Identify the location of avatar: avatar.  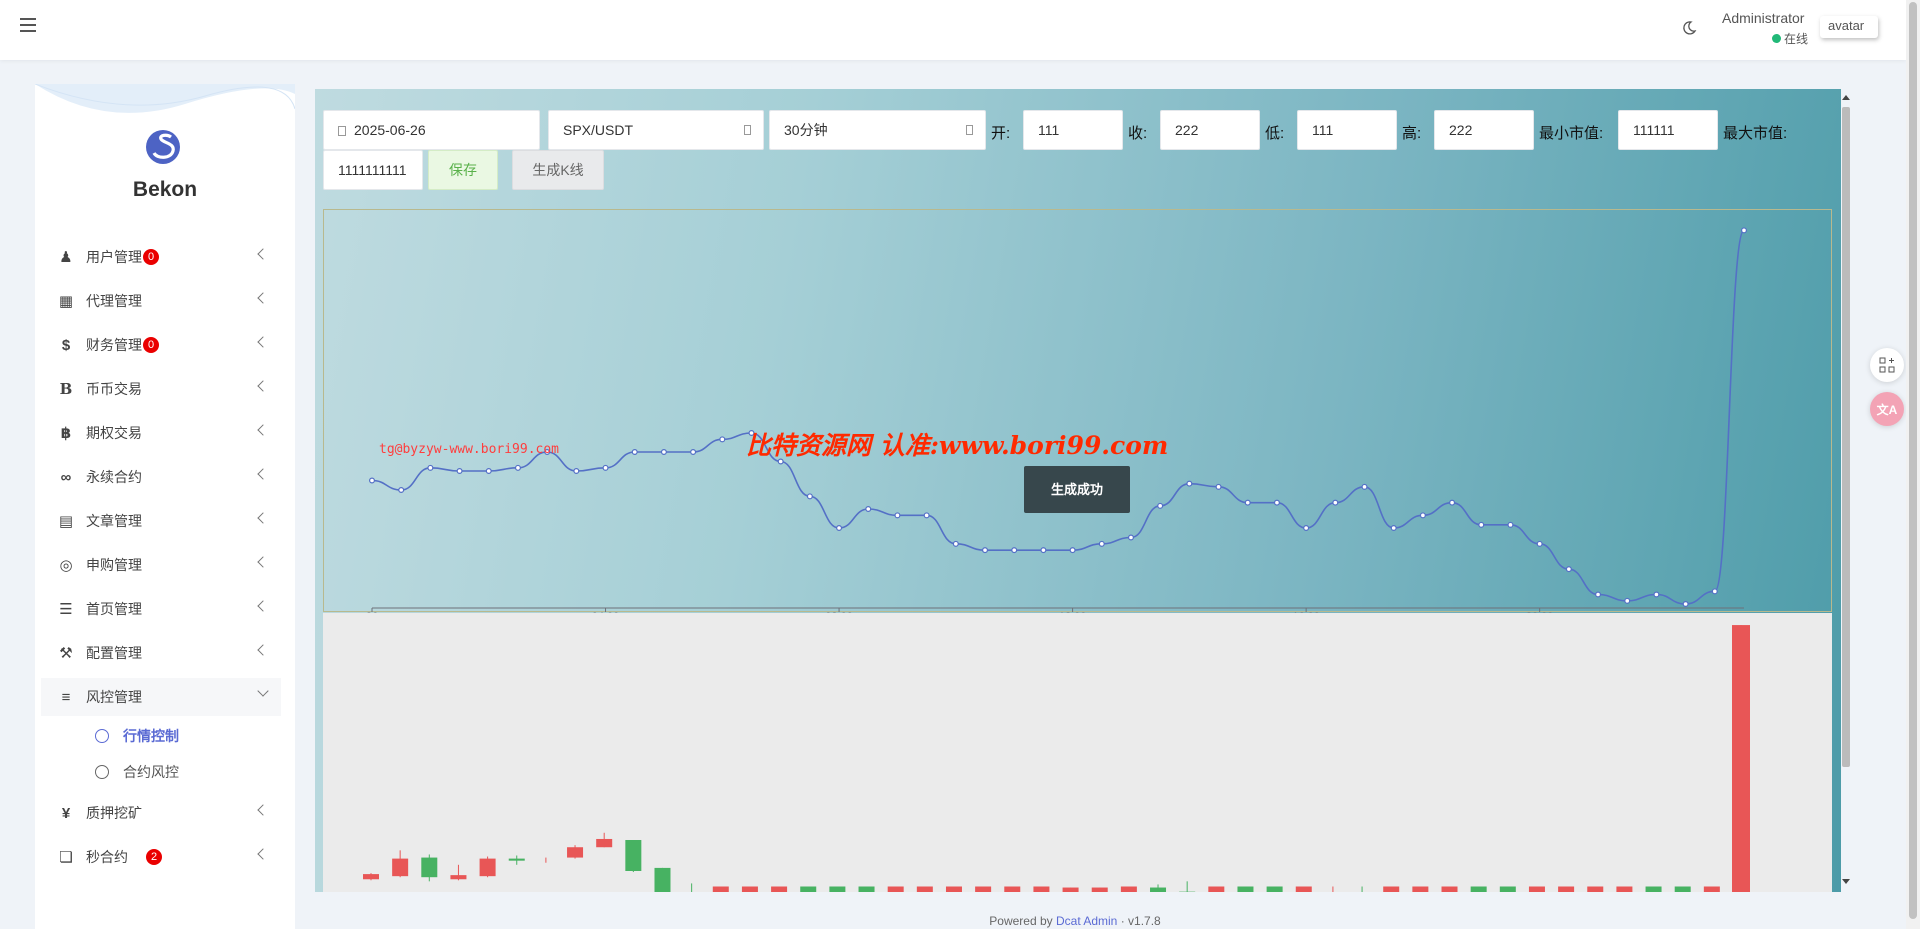
(1849, 27).